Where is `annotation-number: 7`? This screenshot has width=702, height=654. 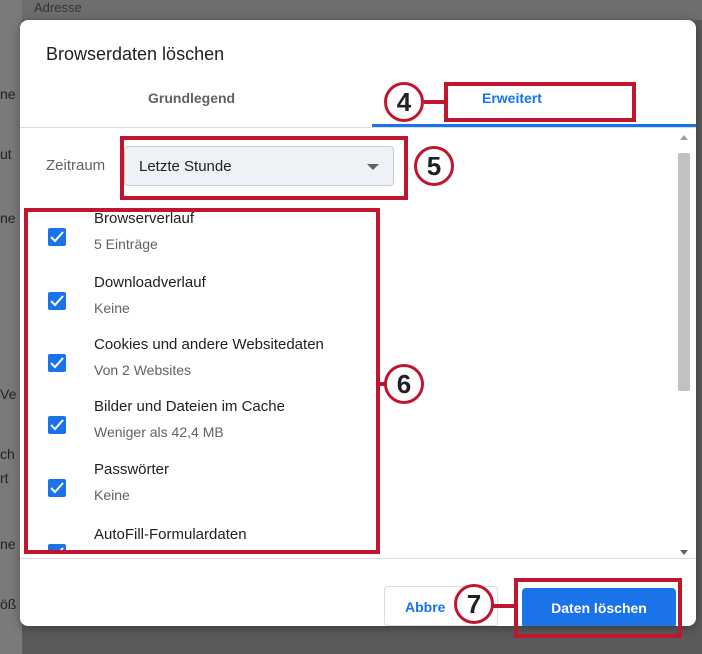
annotation-number: 7 is located at coordinates (474, 604).